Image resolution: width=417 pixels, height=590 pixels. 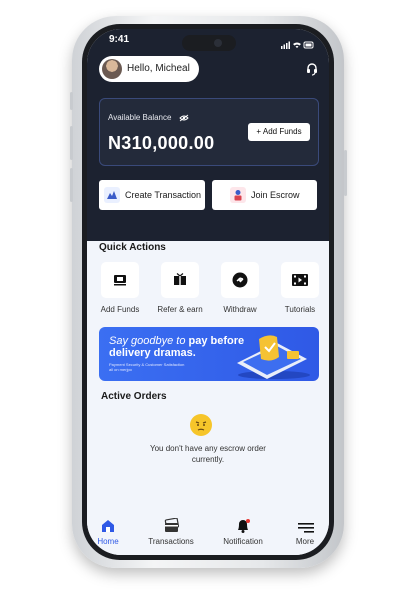 I want to click on join-escrow-button: Join Escrow, so click(x=264, y=195).